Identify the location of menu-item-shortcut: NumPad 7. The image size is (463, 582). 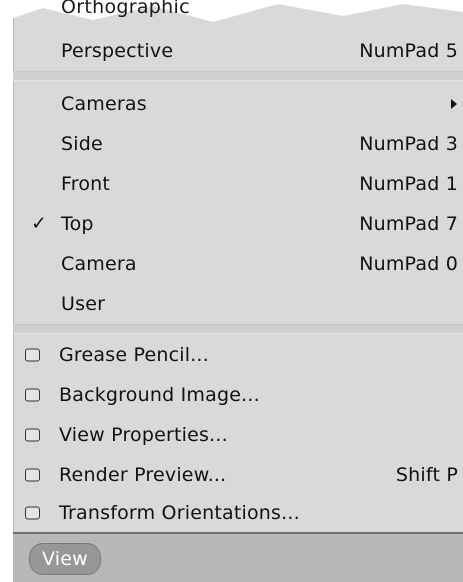
(408, 224).